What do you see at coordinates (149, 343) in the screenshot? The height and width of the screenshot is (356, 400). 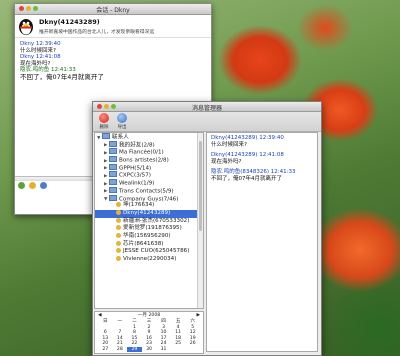 I see `calendar-day: 23` at bounding box center [149, 343].